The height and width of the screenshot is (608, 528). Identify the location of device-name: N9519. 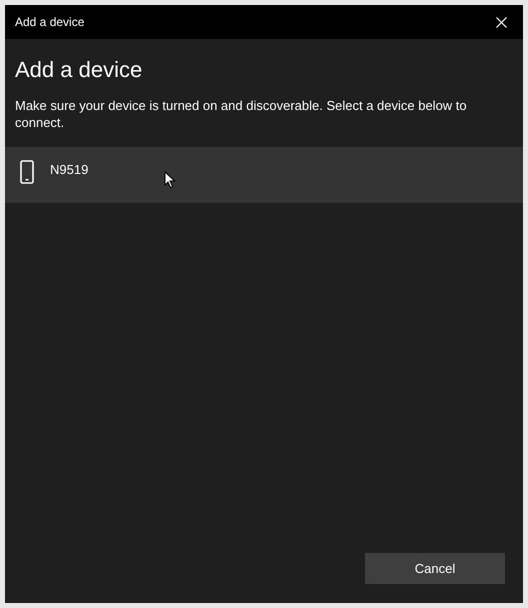
(69, 170).